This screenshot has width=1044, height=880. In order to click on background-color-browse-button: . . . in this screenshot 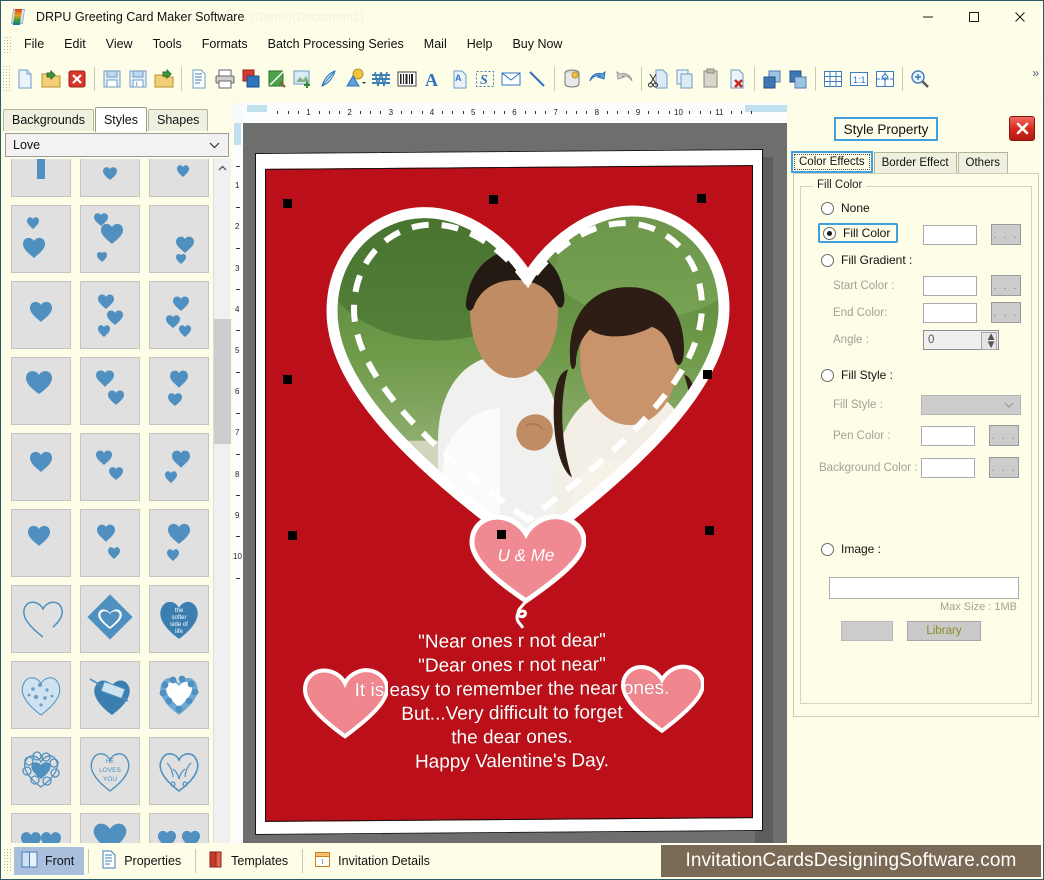, I will do `click(1004, 467)`.